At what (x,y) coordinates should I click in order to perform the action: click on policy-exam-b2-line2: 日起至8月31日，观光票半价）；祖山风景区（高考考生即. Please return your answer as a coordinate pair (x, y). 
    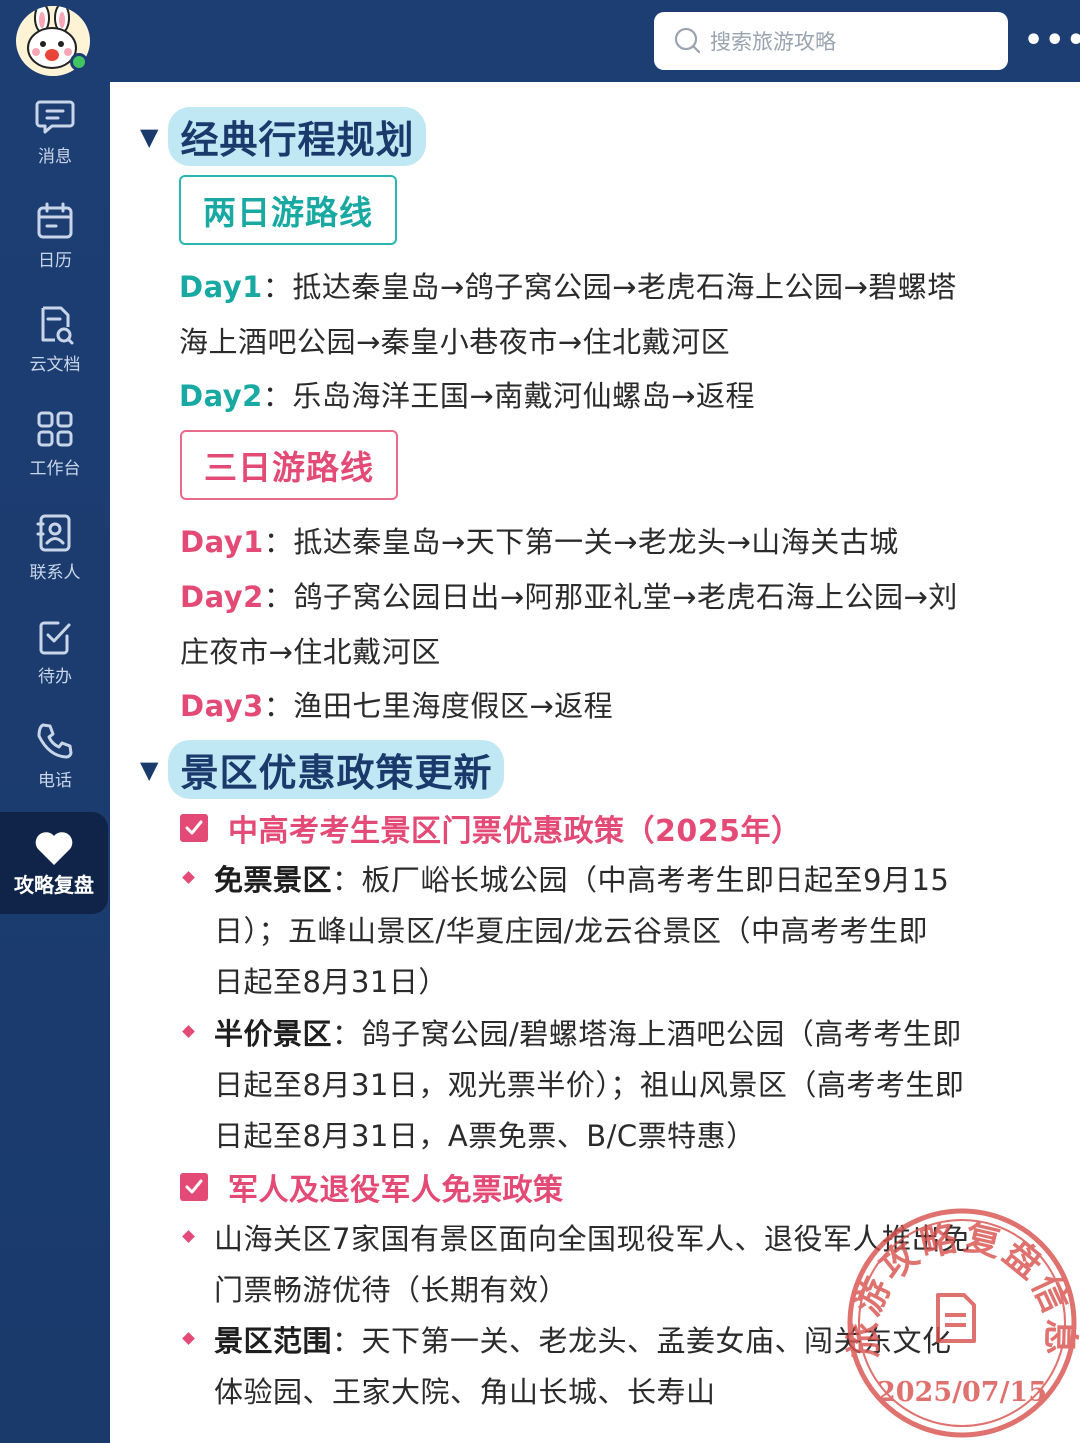
    Looking at the image, I should click on (589, 1085).